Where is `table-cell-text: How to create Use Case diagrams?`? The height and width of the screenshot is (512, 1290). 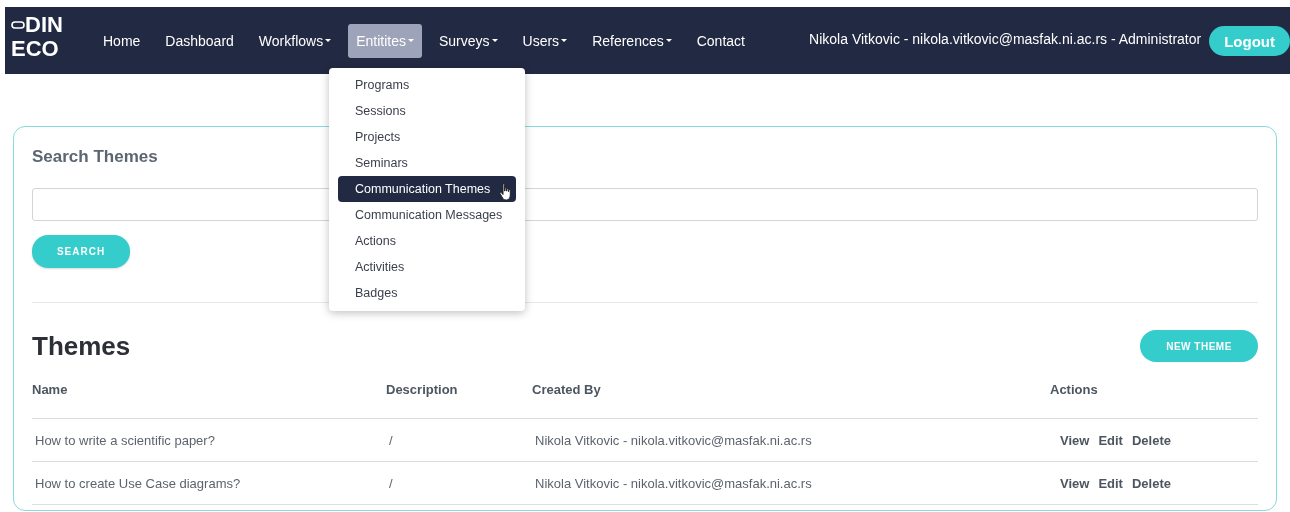 table-cell-text: How to create Use Case diagrams? is located at coordinates (138, 483).